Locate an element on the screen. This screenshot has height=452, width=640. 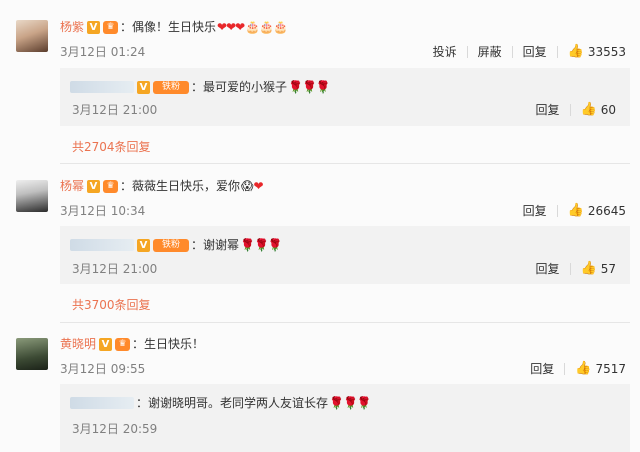
like-count: 33553 is located at coordinates (606, 51).